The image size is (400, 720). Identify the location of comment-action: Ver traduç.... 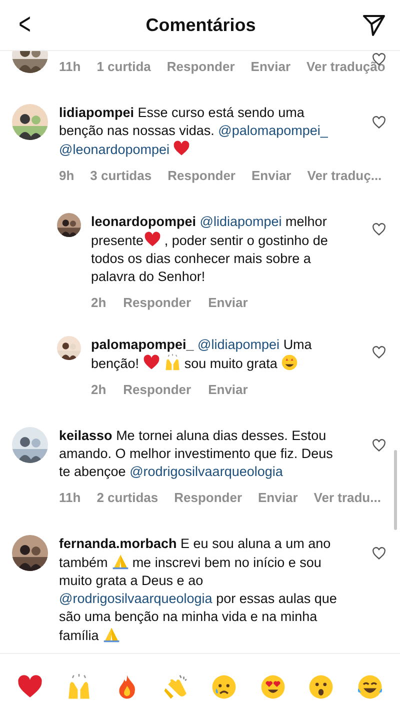
(344, 175).